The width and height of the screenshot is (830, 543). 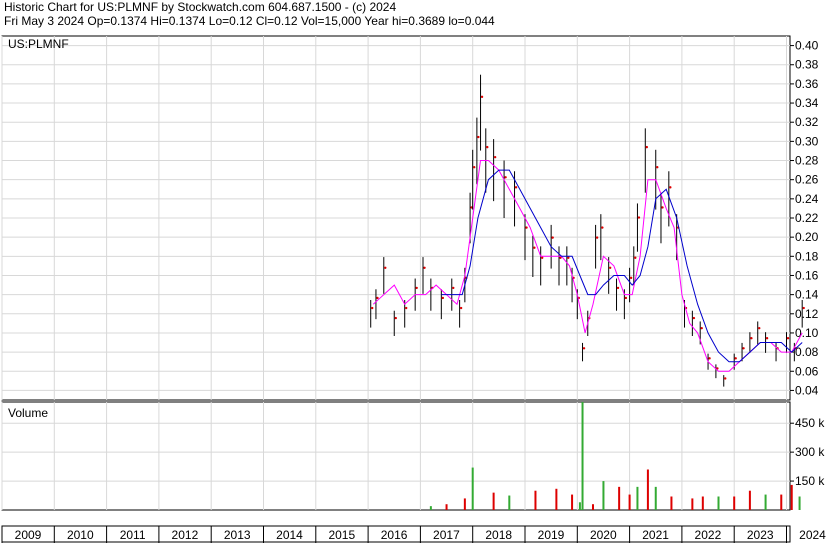 What do you see at coordinates (38, 44) in the screenshot?
I see `price-panel-title: US:PLMNF` at bounding box center [38, 44].